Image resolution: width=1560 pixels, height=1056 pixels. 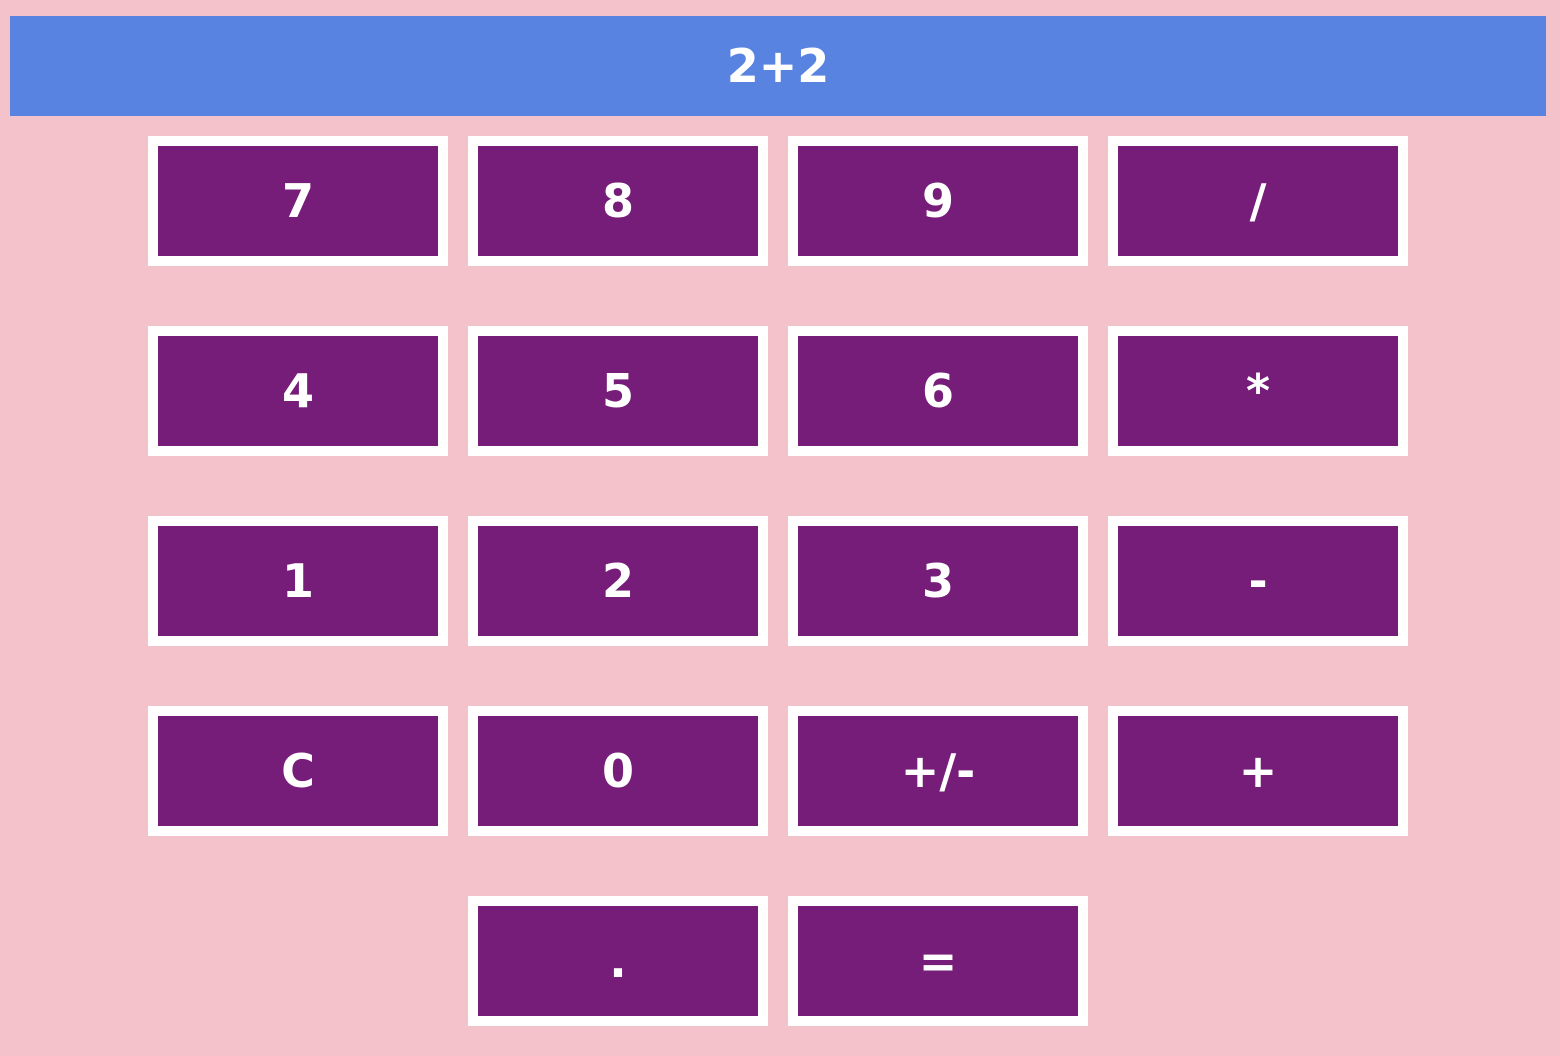 What do you see at coordinates (1258, 771) in the screenshot?
I see `add-button: +` at bounding box center [1258, 771].